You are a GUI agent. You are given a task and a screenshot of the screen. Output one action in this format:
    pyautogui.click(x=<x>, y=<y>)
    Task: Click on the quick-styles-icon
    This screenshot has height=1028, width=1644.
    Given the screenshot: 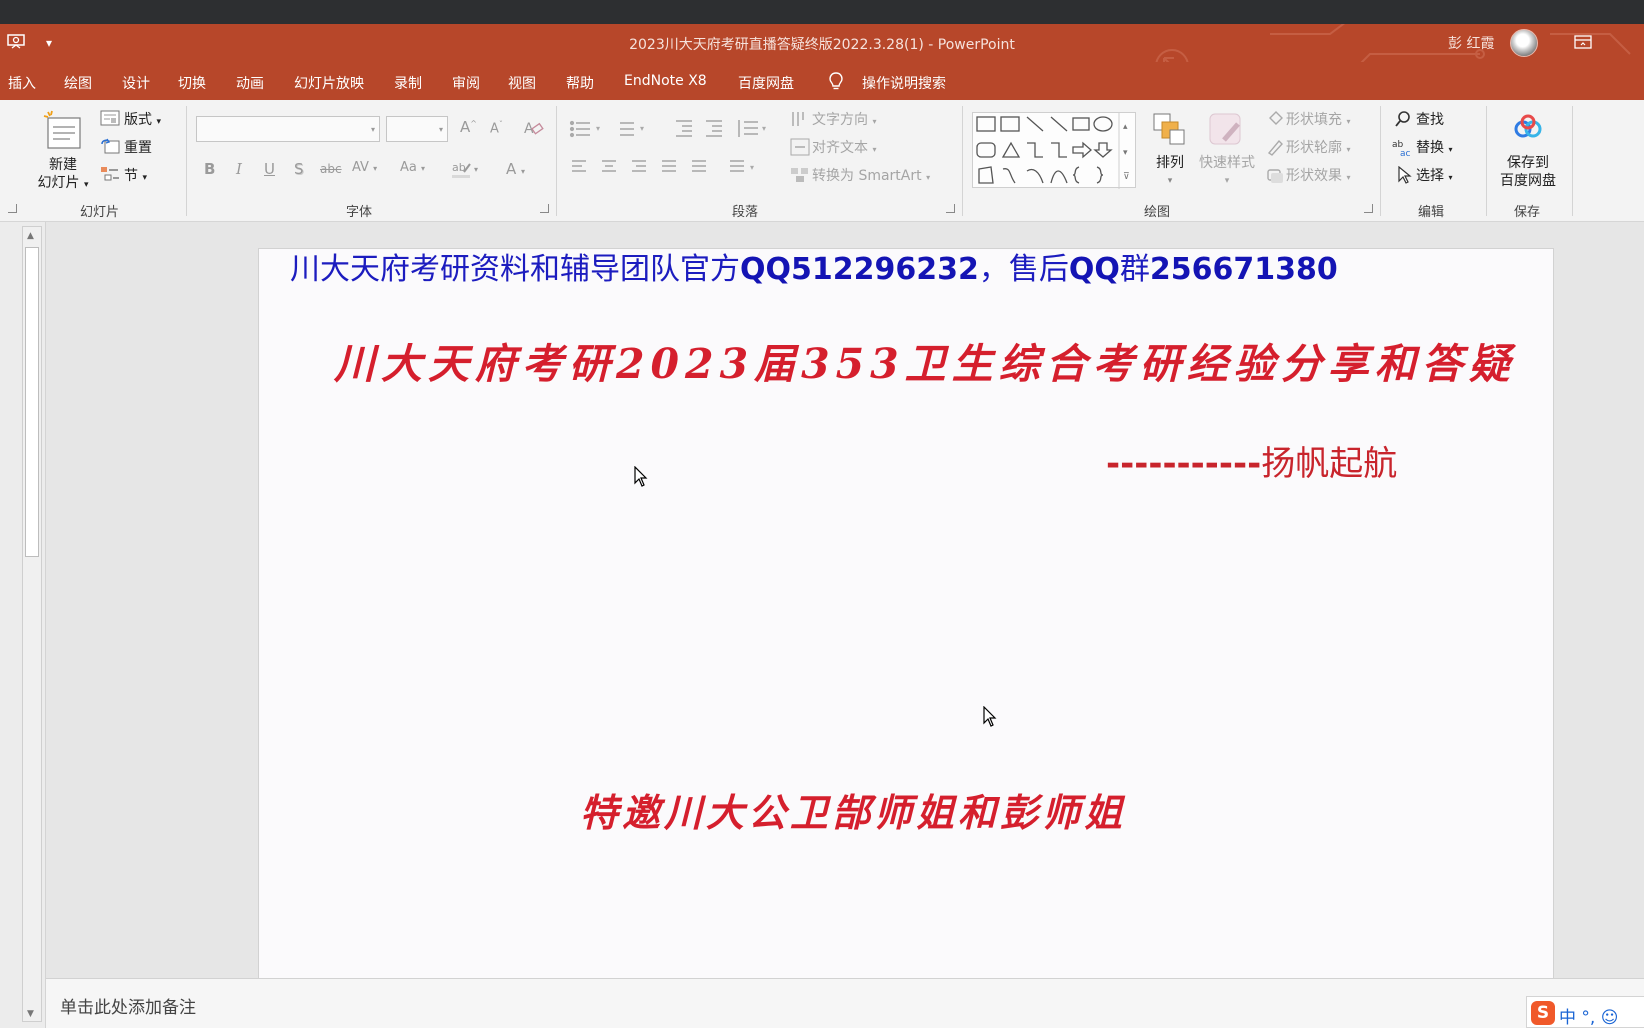 What is the action you would take?
    pyautogui.click(x=1226, y=131)
    